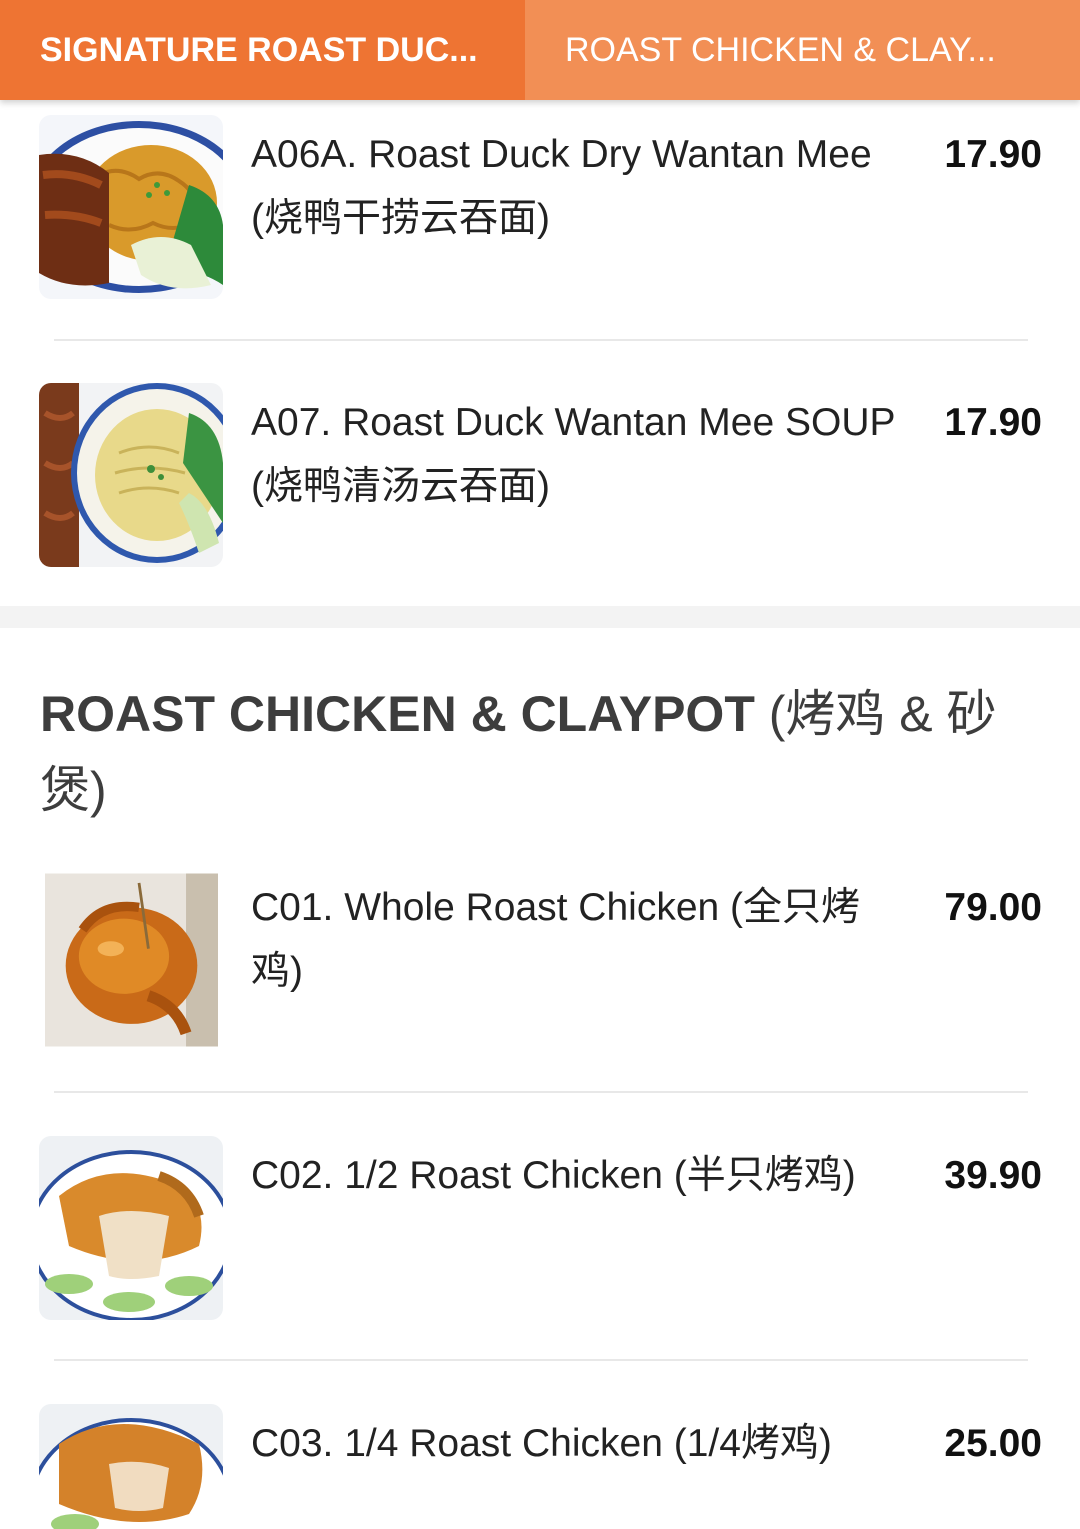 This screenshot has height=1529, width=1080. I want to click on dish-name: C01. Whole Roast Chicken (全只烤鸡), so click(556, 939).